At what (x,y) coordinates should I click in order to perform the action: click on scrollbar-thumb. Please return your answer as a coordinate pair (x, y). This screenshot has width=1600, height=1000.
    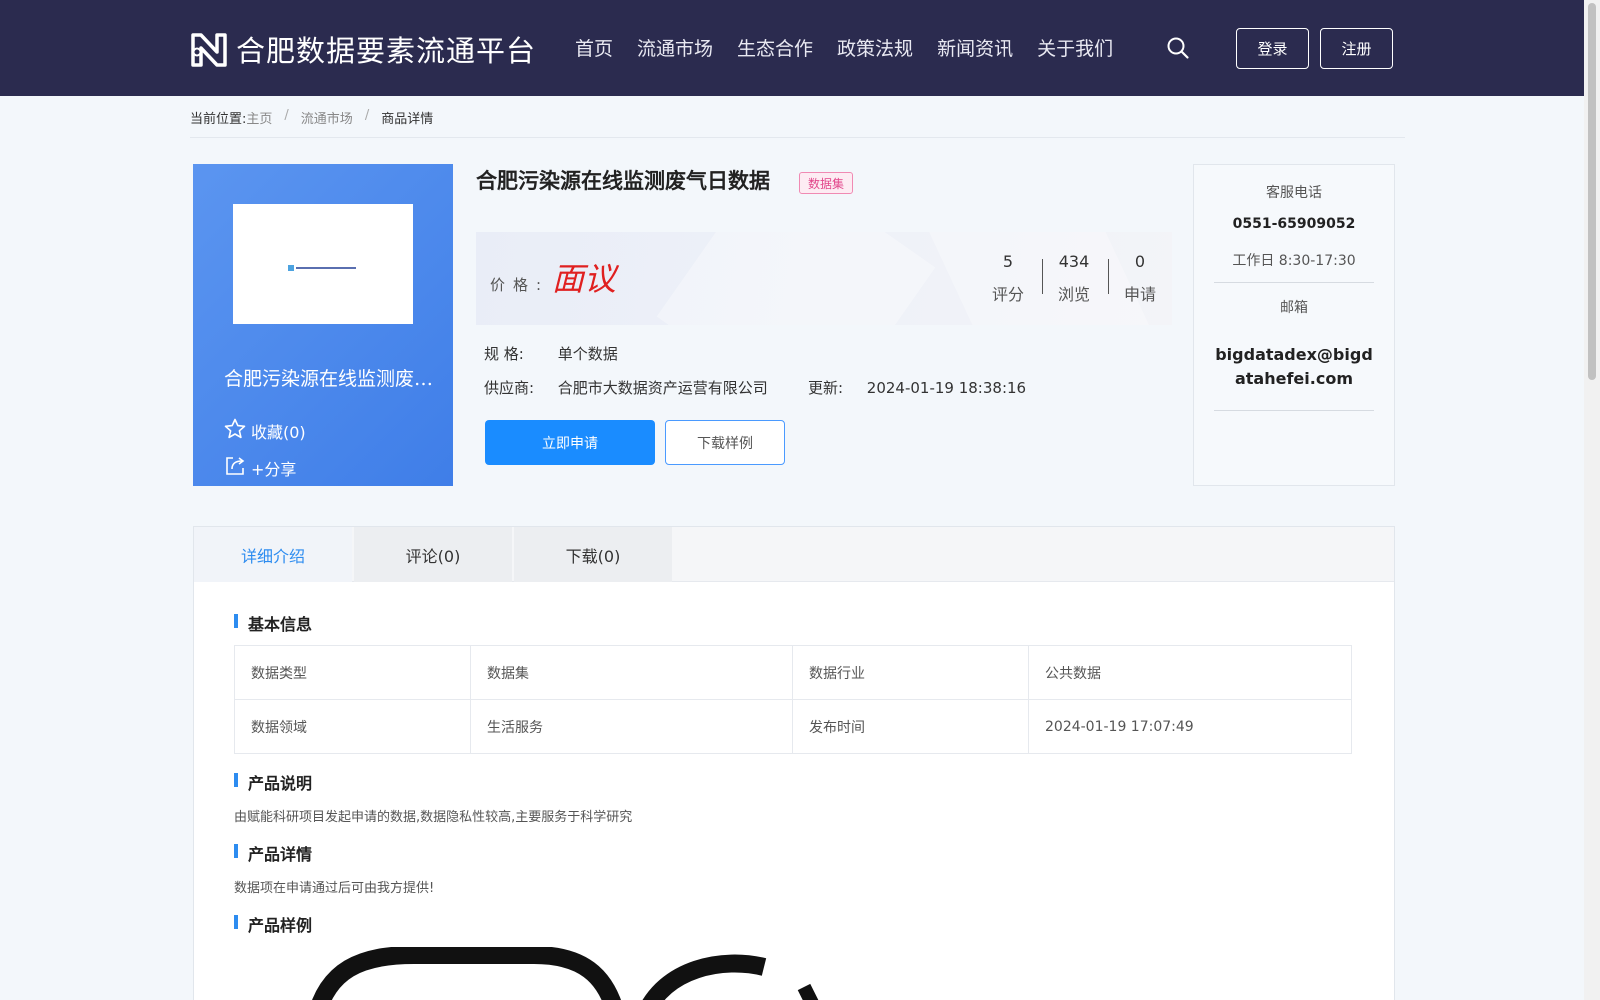
    Looking at the image, I should click on (1592, 191).